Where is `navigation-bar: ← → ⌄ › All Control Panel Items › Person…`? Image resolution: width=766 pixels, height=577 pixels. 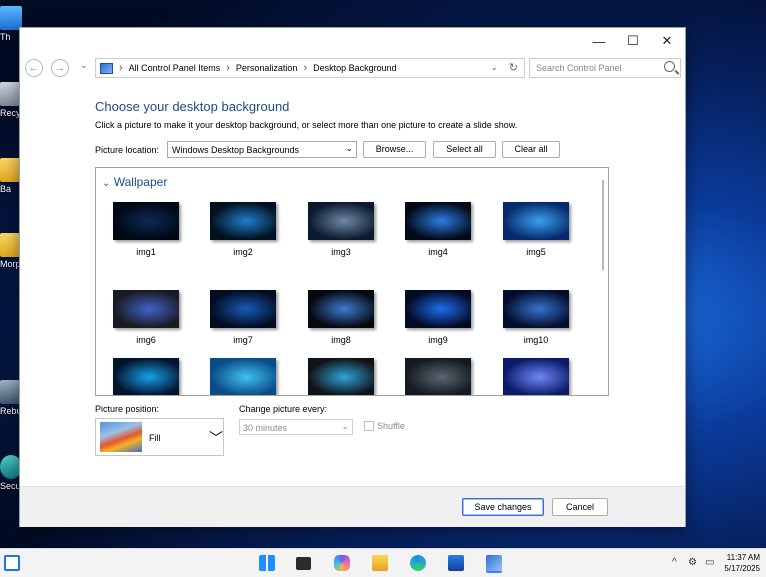
navigation-bar: ← → ⌄ › All Control Panel Items › Person… is located at coordinates (352, 68).